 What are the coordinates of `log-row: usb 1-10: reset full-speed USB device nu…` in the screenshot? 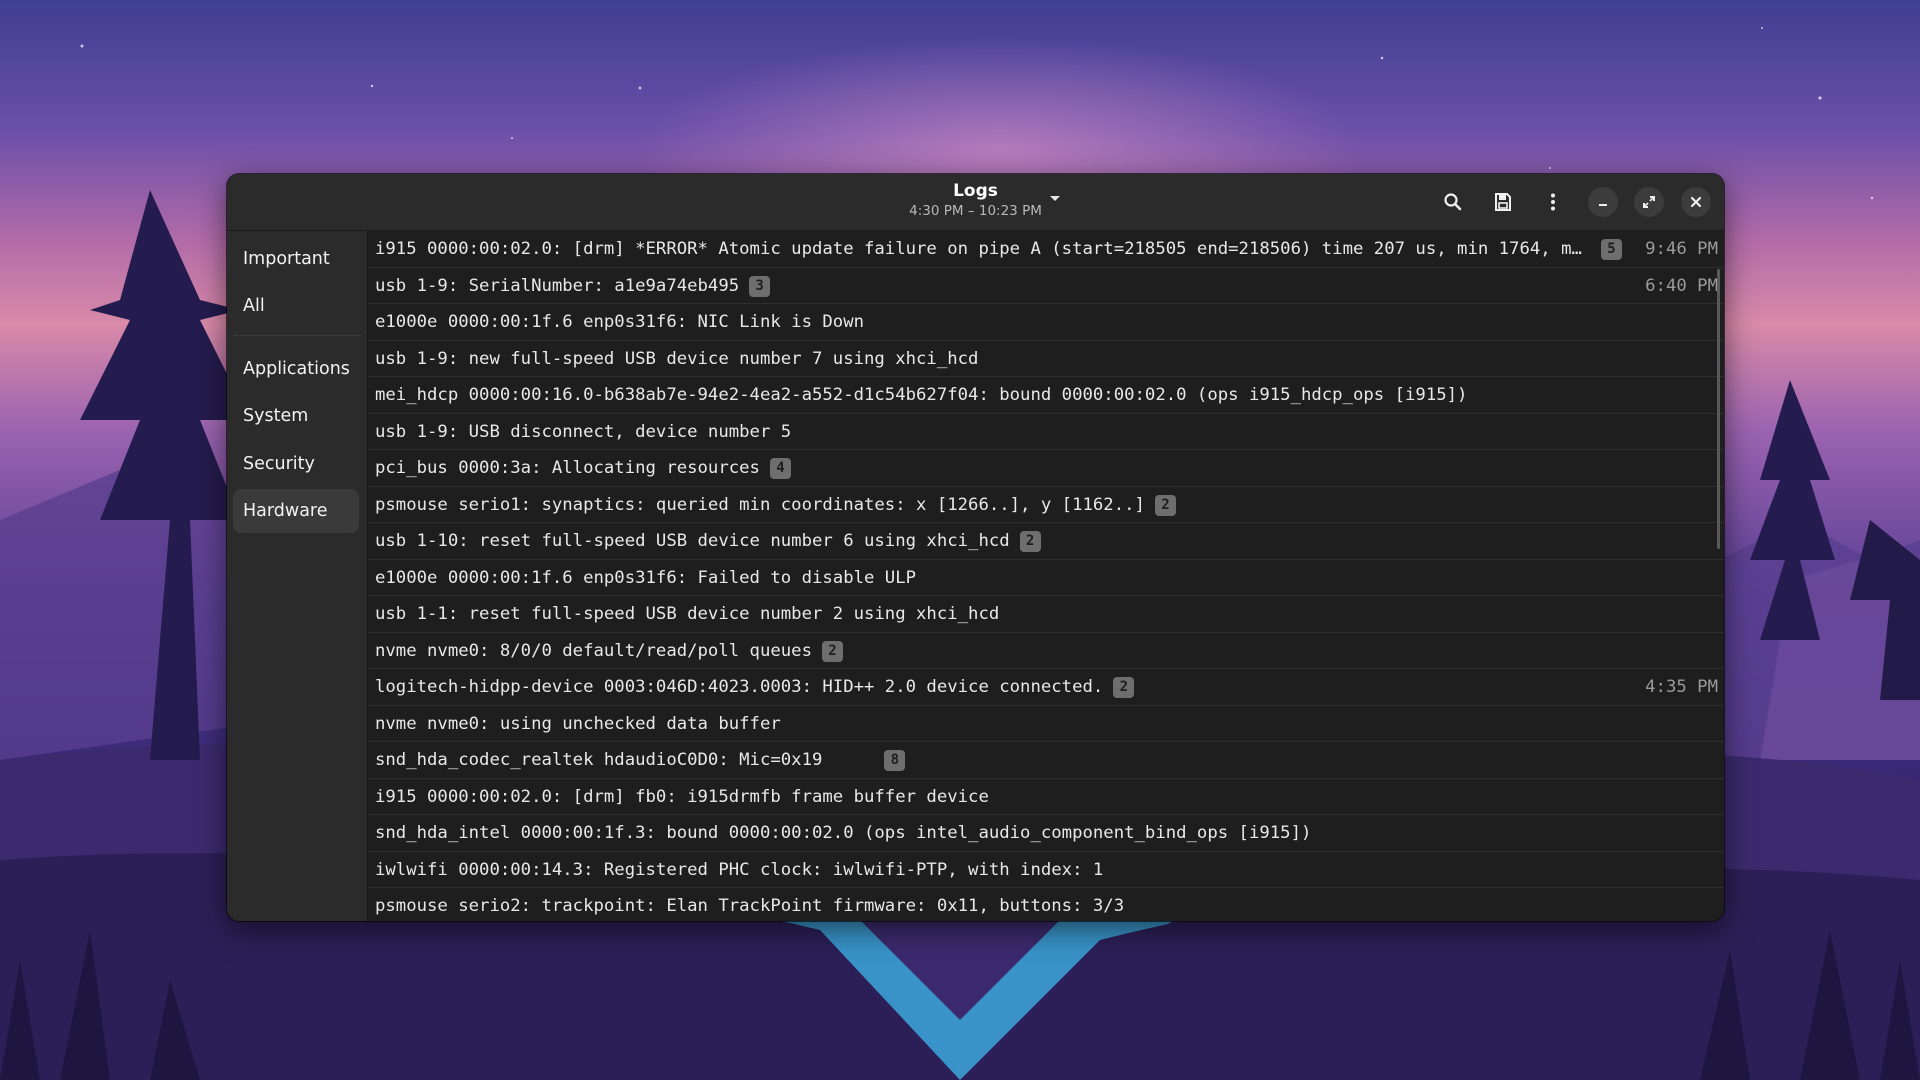 It's located at (1046, 541).